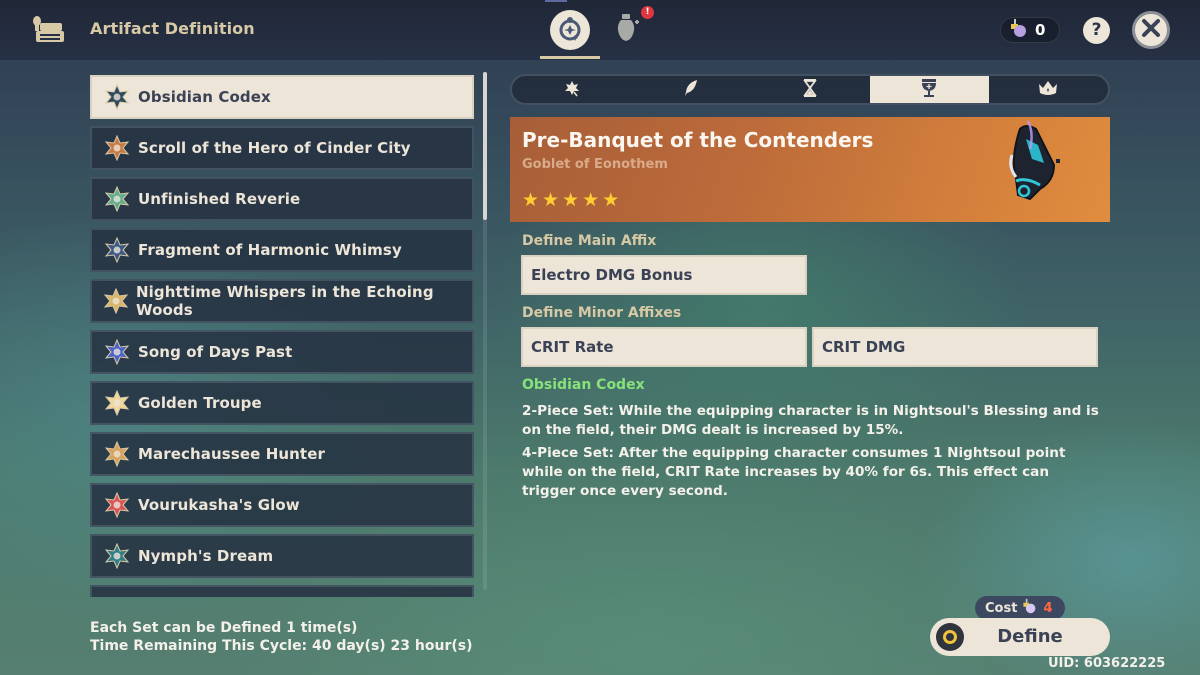 This screenshot has width=1200, height=675. I want to click on cost-label: Cost, so click(1001, 608).